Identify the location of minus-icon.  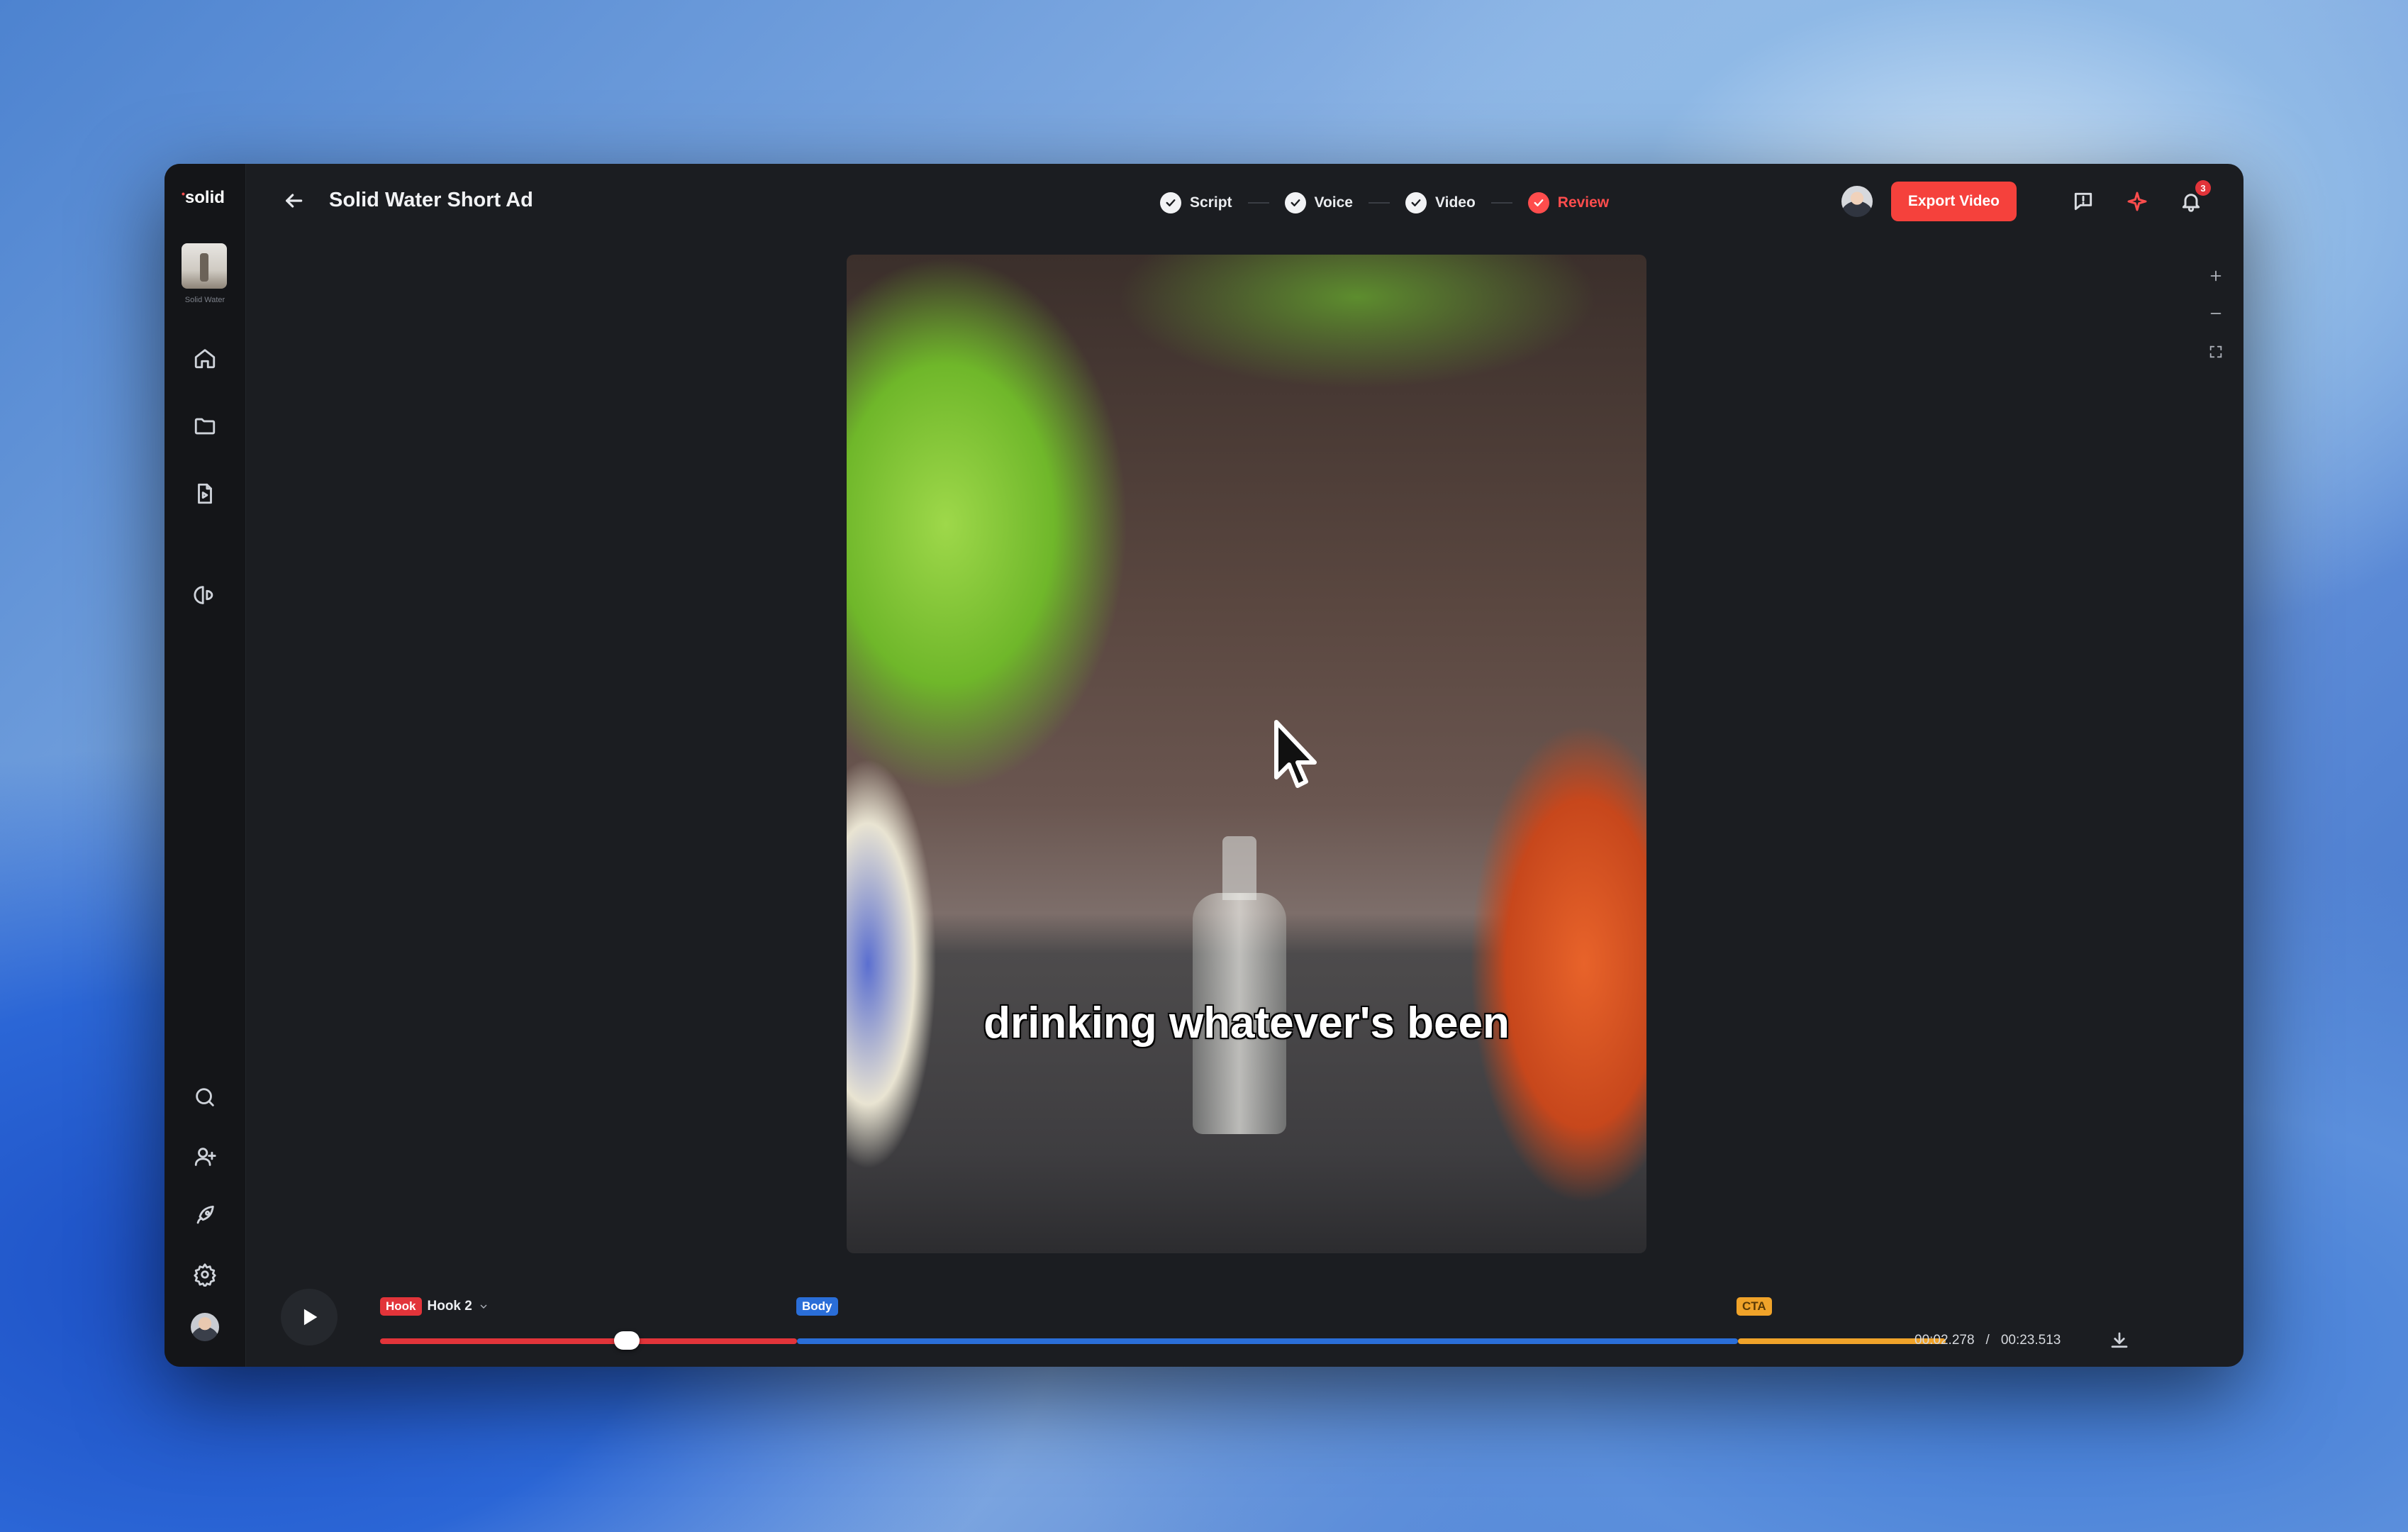
(2215, 313).